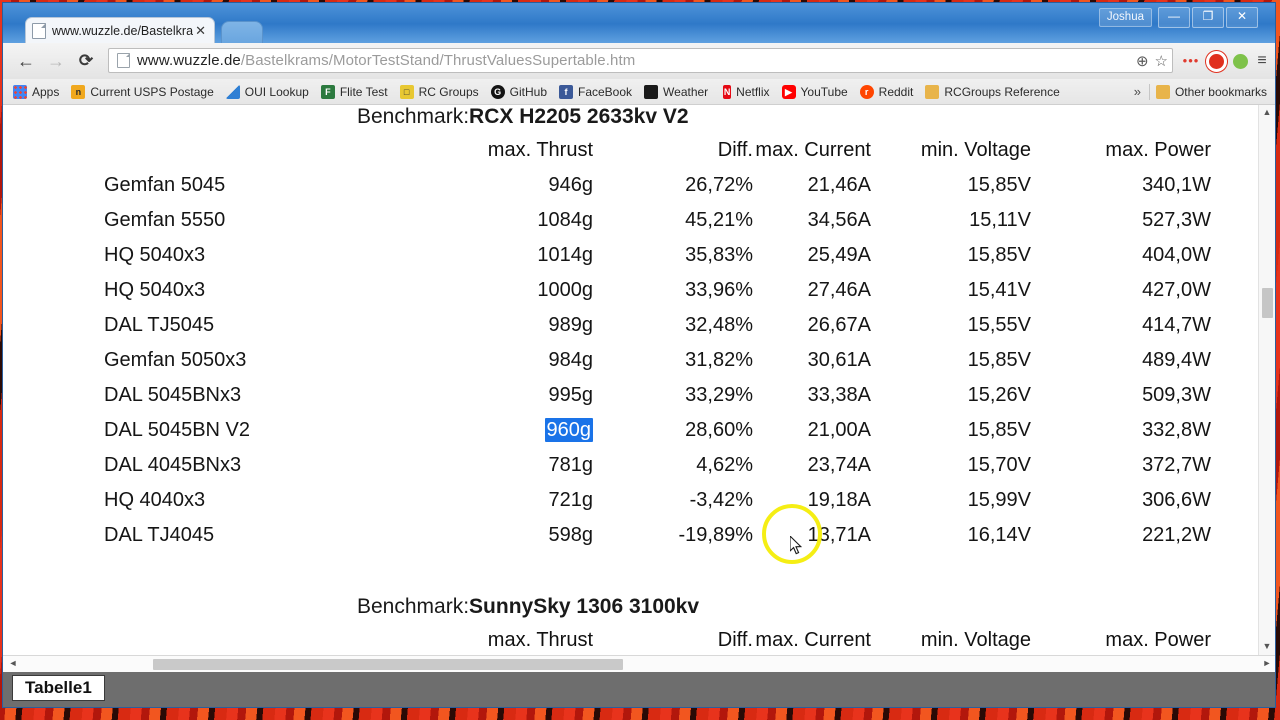 Image resolution: width=1280 pixels, height=720 pixels. I want to click on cell-power: 332,8W, so click(1176, 430).